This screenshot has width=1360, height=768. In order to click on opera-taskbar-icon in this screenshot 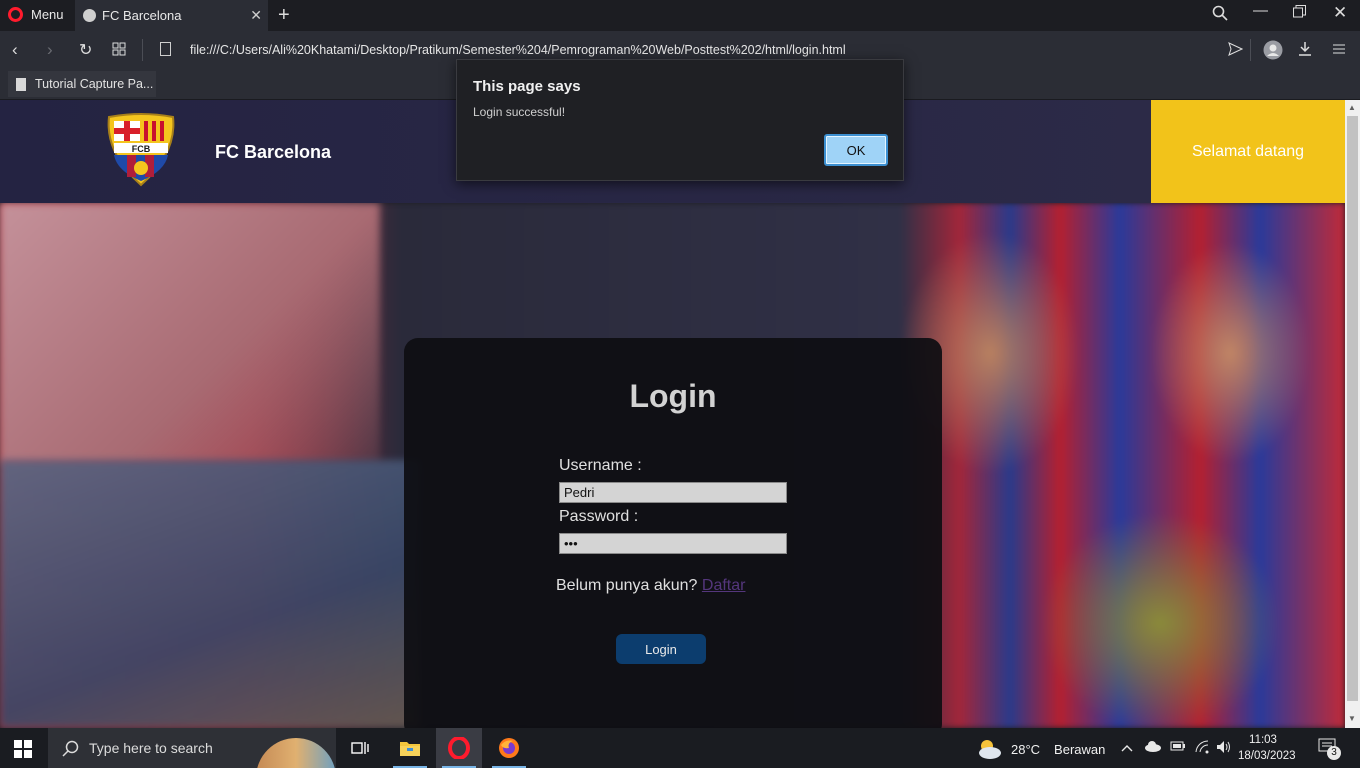, I will do `click(459, 748)`.